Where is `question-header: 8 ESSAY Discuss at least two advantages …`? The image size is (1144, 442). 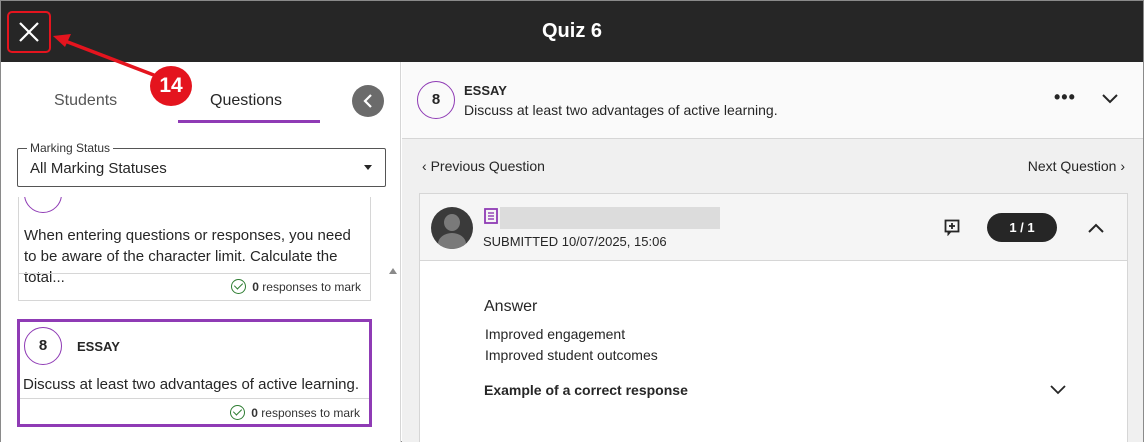
question-header: 8 ESSAY Discuss at least two advantages … is located at coordinates (772, 100).